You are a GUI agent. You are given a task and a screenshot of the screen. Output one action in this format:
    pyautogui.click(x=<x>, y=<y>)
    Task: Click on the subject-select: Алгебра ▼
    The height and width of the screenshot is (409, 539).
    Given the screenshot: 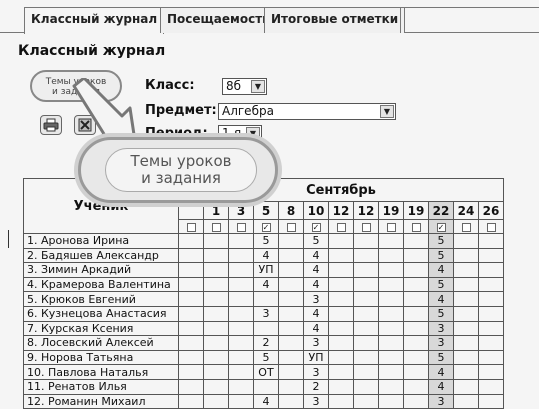 What is the action you would take?
    pyautogui.click(x=307, y=111)
    